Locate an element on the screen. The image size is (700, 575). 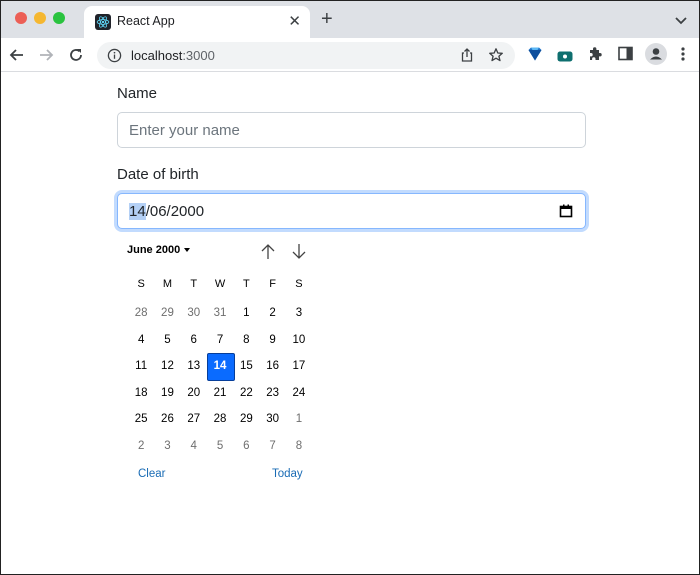
day-cell: 31 is located at coordinates (220, 313).